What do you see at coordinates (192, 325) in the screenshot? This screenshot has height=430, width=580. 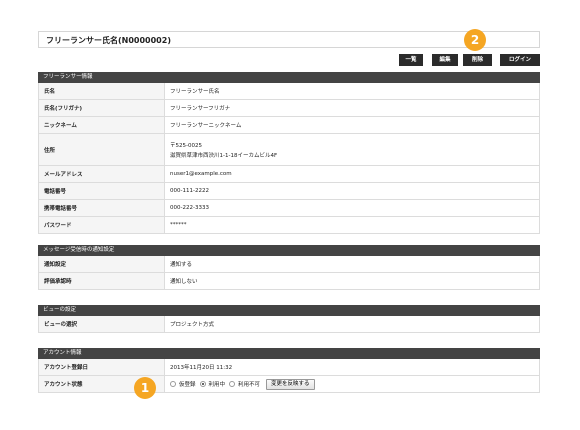 I see `row-value: プロジェクト方式` at bounding box center [192, 325].